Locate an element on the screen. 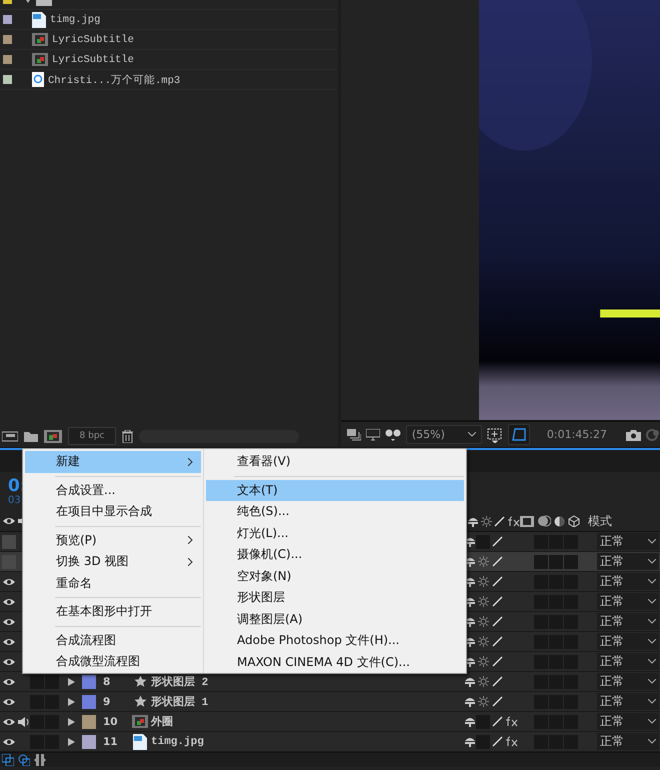 This screenshot has width=660, height=770. submenu-item: 空对象(N) is located at coordinates (335, 576).